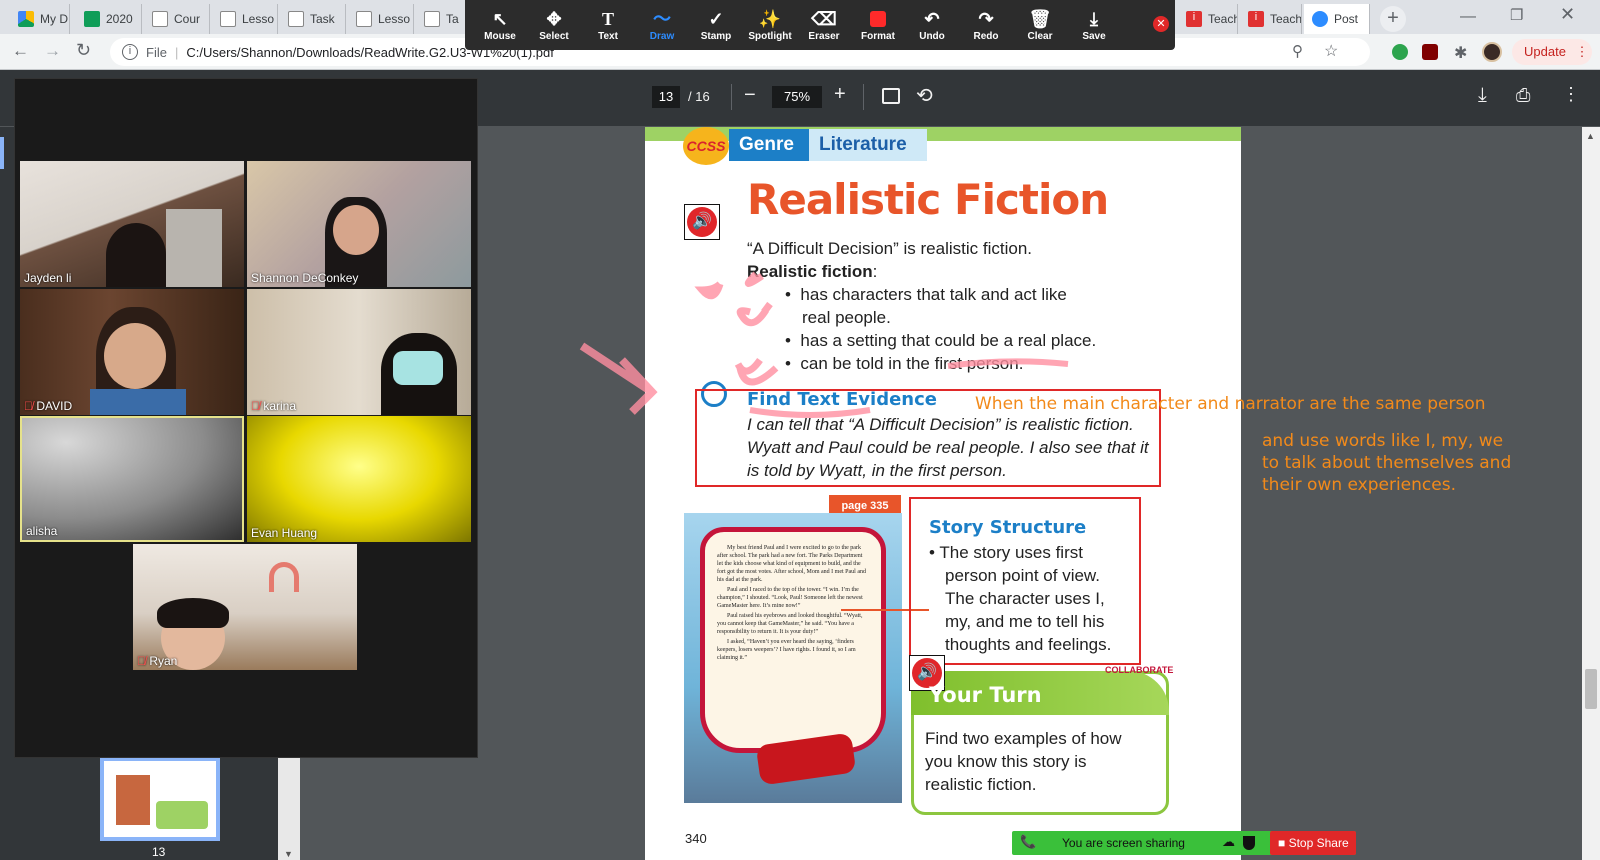 This screenshot has width=1600, height=860. What do you see at coordinates (1208, 19) in the screenshot?
I see `tab-7: i Teach` at bounding box center [1208, 19].